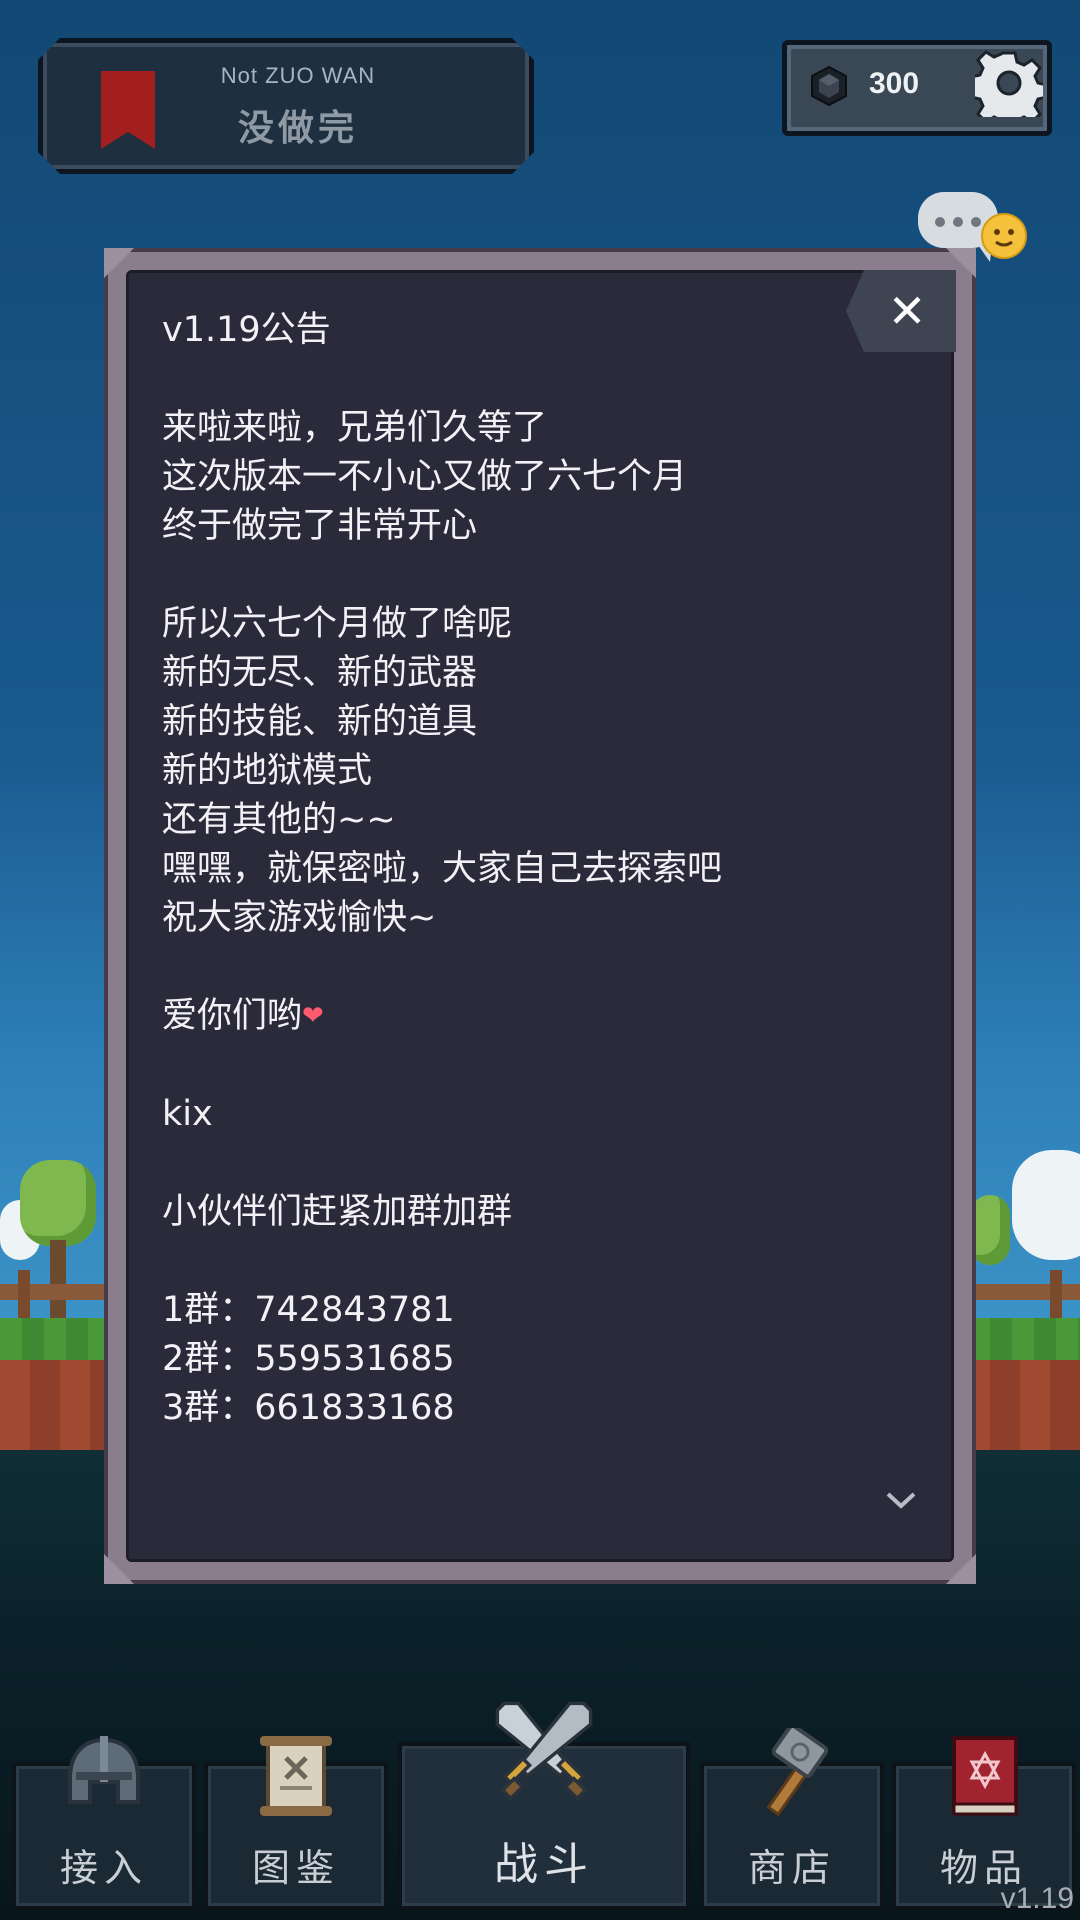 The height and width of the screenshot is (1920, 1080). Describe the element at coordinates (297, 128) in the screenshot. I see `banner-title: 没做完` at that location.